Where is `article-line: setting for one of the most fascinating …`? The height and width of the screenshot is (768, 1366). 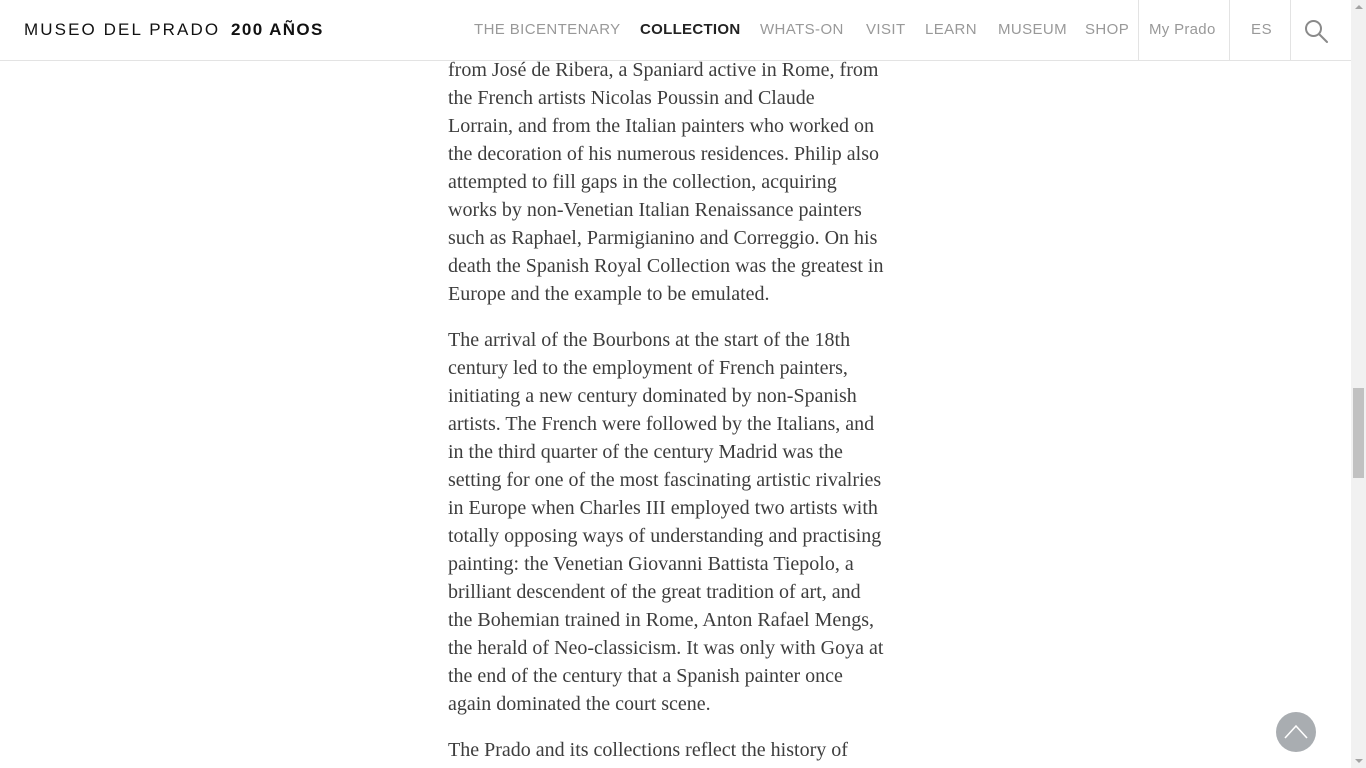 article-line: setting for one of the most fascinating … is located at coordinates (665, 480).